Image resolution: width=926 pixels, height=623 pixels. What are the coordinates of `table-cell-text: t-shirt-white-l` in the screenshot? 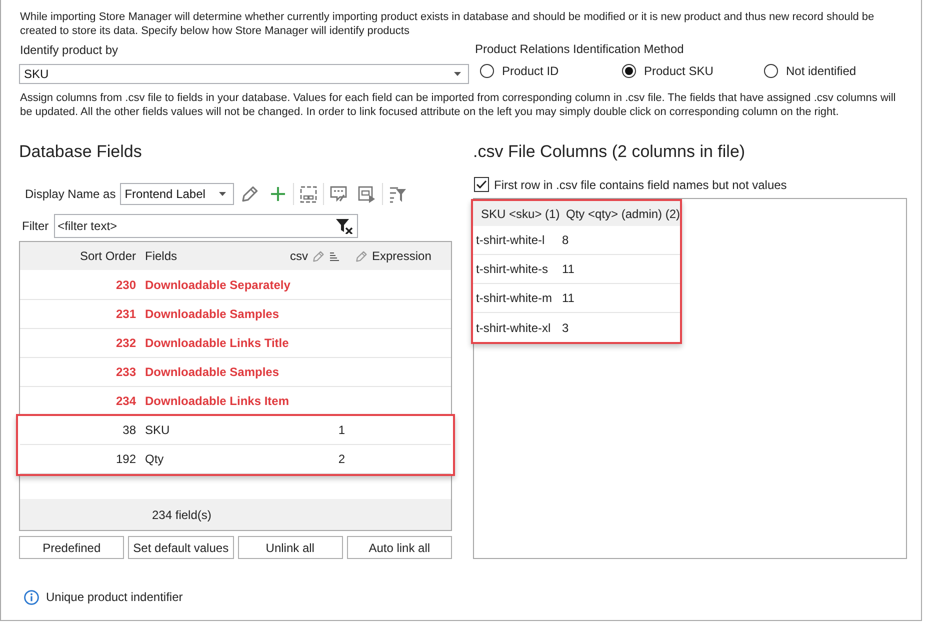 It's located at (510, 240).